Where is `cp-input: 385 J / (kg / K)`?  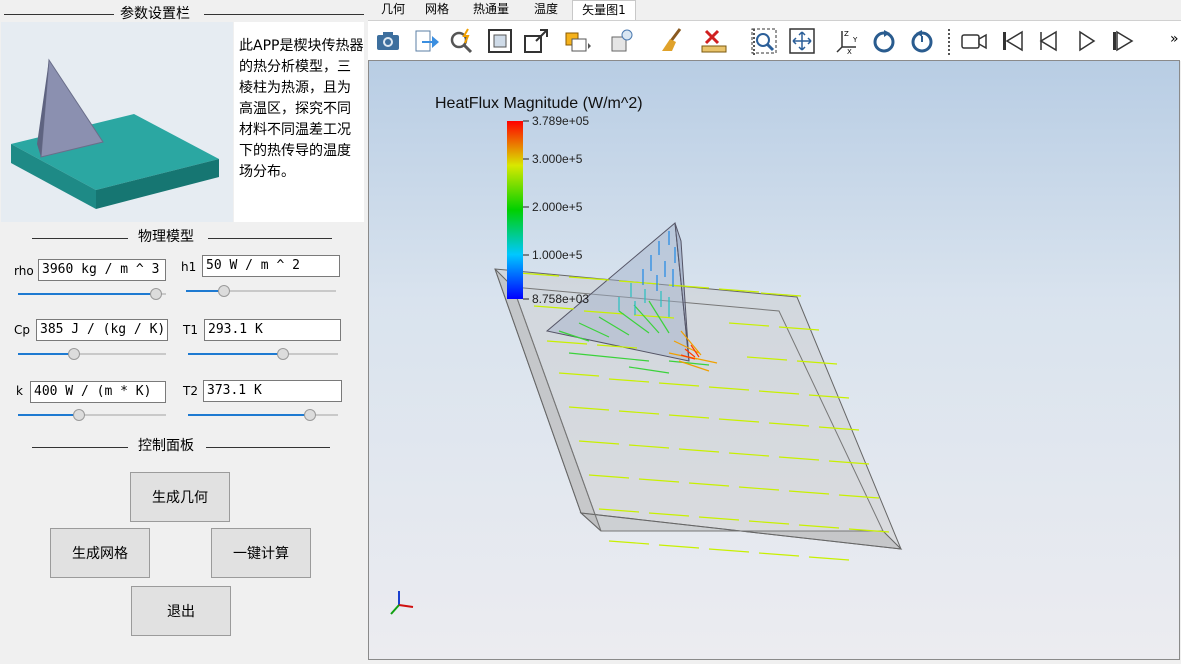
cp-input: 385 J / (kg / K) is located at coordinates (102, 330).